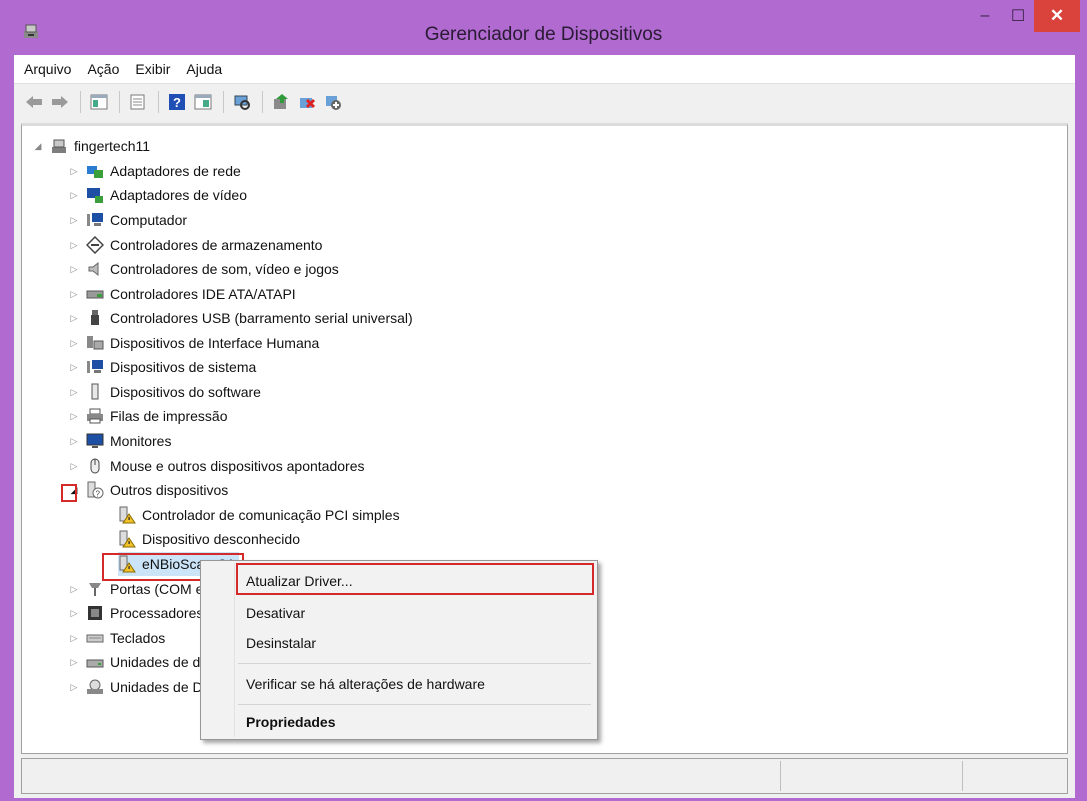  Describe the element at coordinates (242, 102) in the screenshot. I see `scan-hardware-icon` at that location.